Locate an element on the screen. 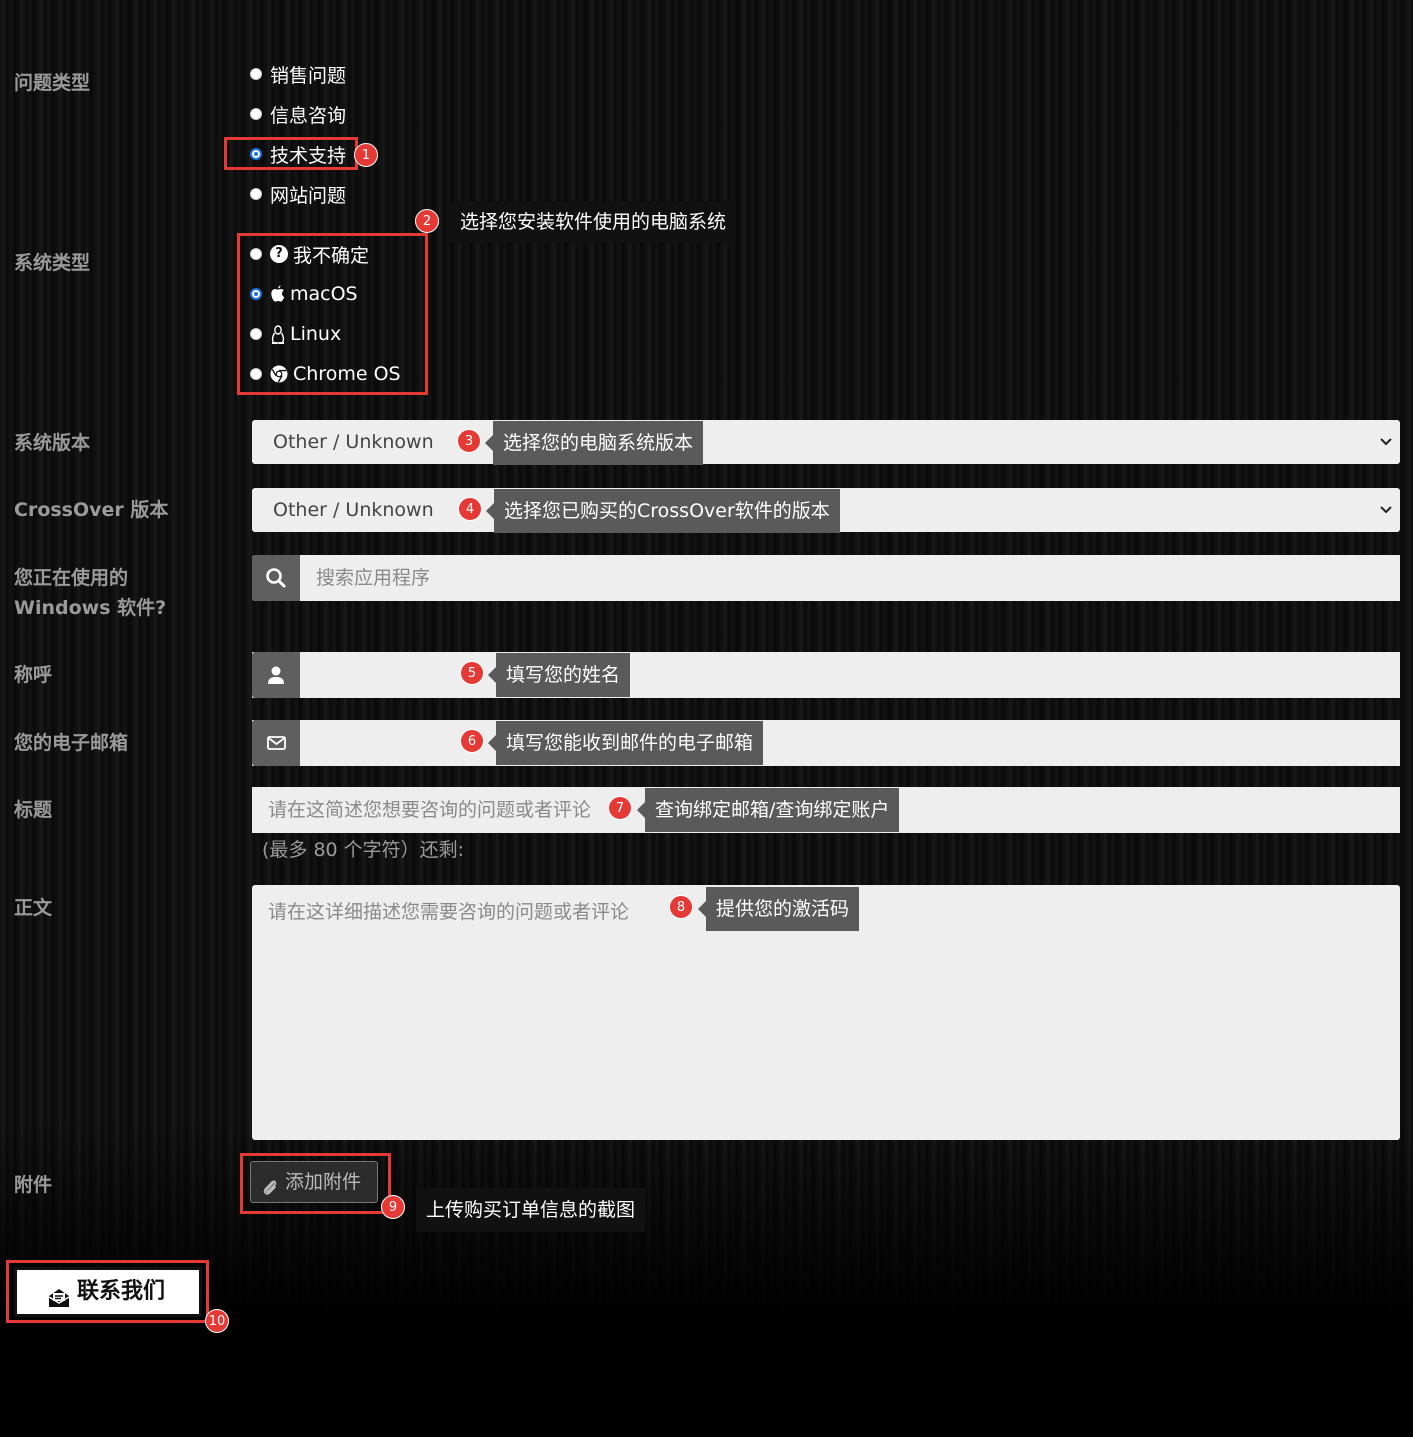 The height and width of the screenshot is (1437, 1413). annotation-badge: 3 is located at coordinates (469, 441).